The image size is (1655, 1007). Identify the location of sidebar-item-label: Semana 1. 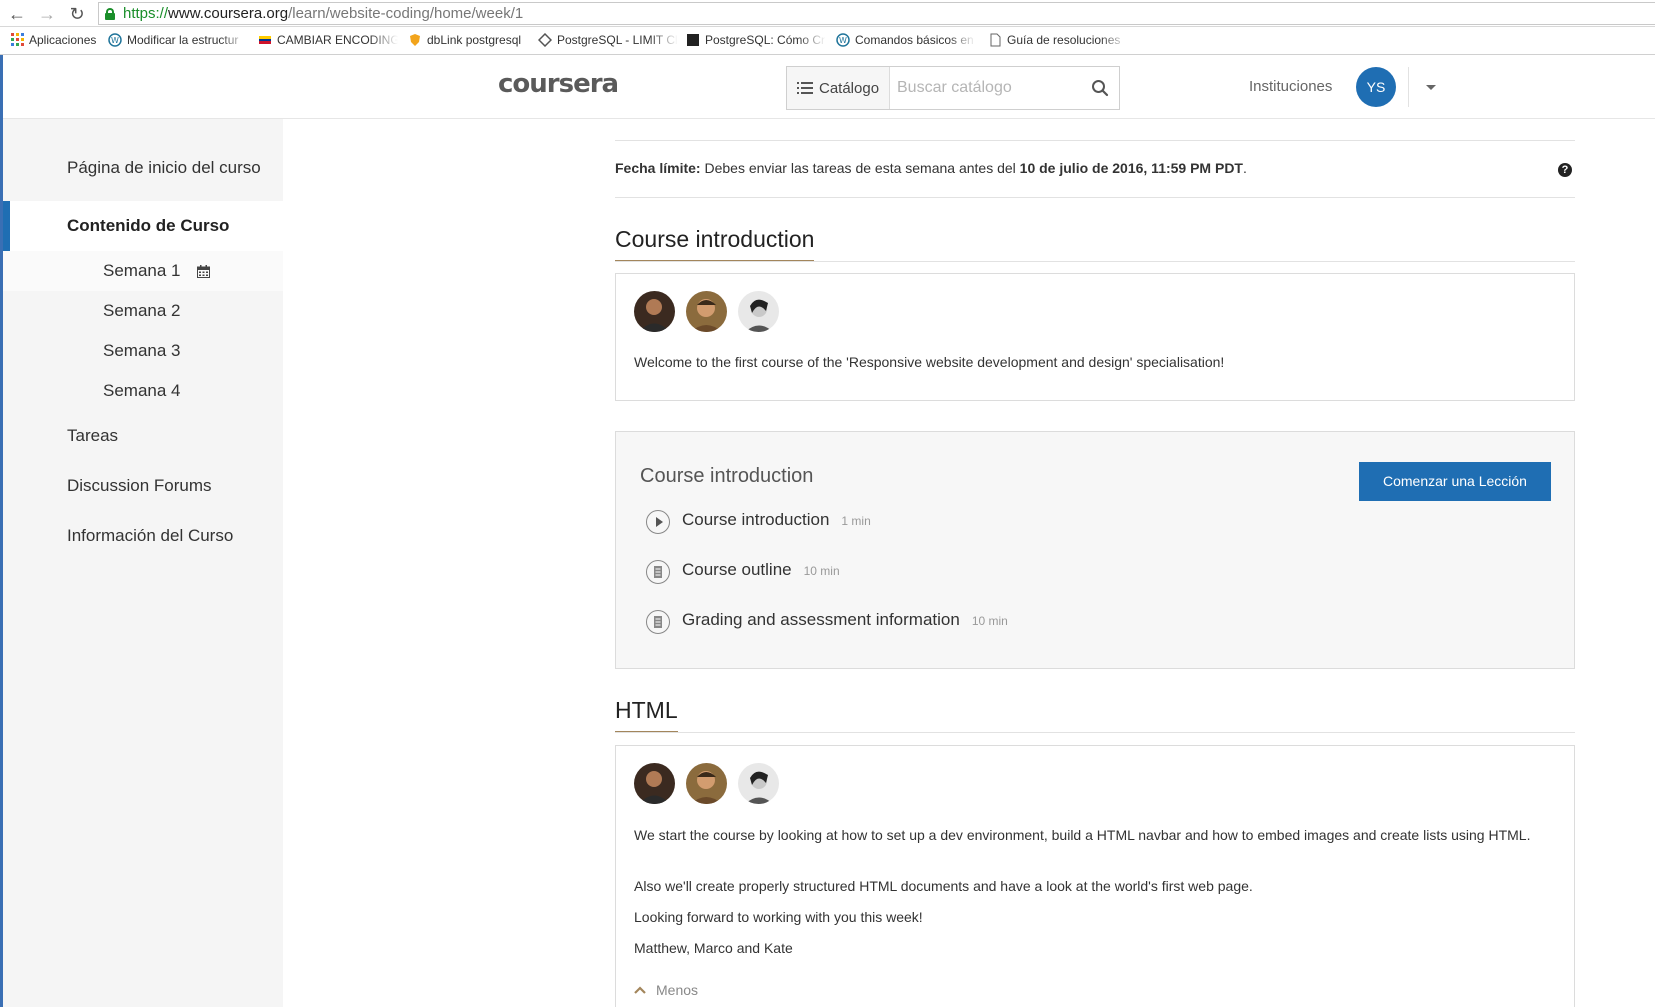
(142, 270).